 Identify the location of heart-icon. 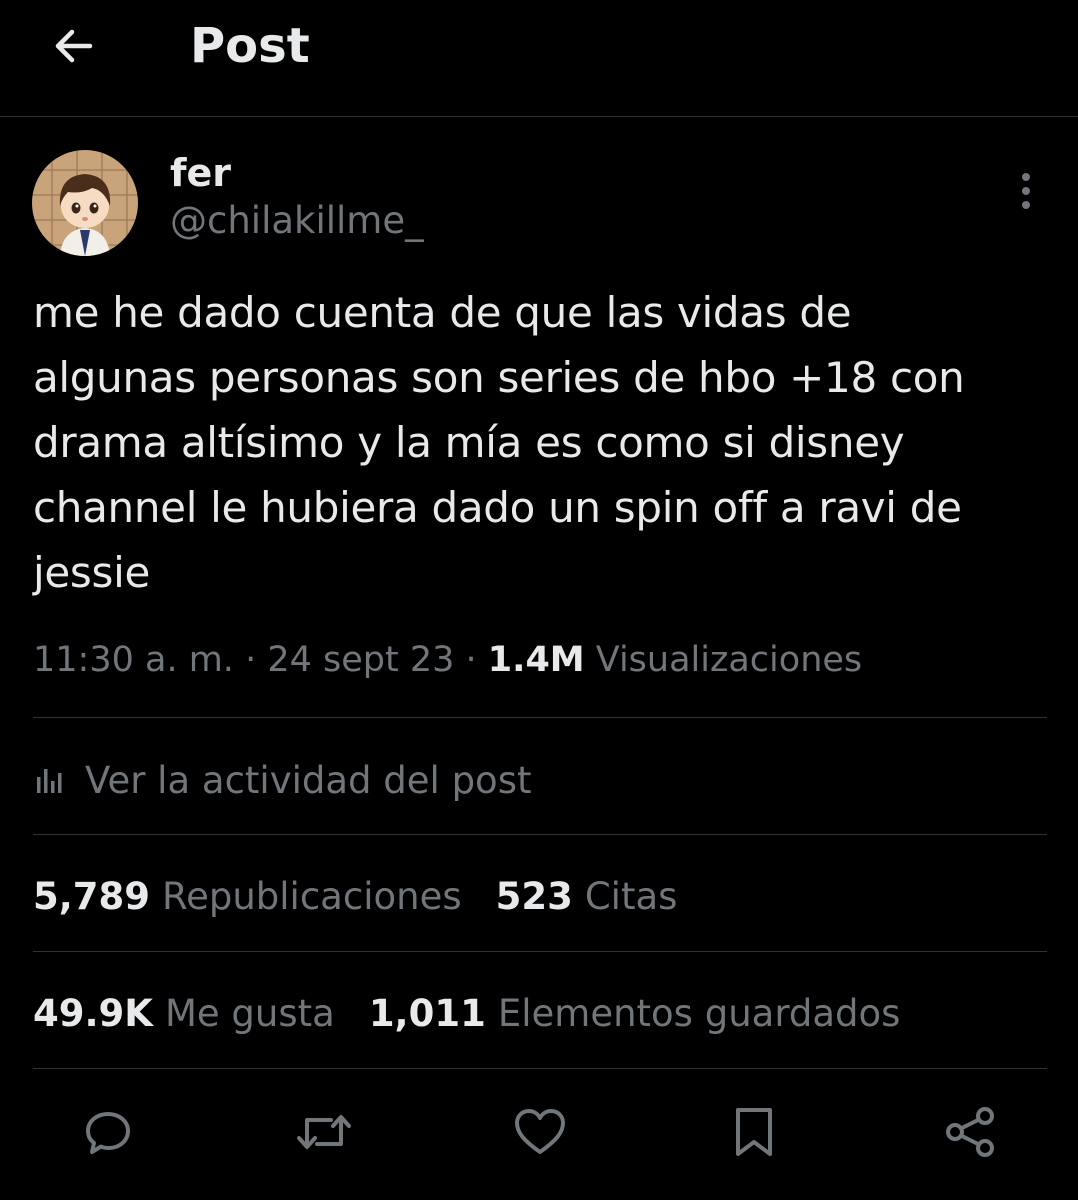
(540, 1131).